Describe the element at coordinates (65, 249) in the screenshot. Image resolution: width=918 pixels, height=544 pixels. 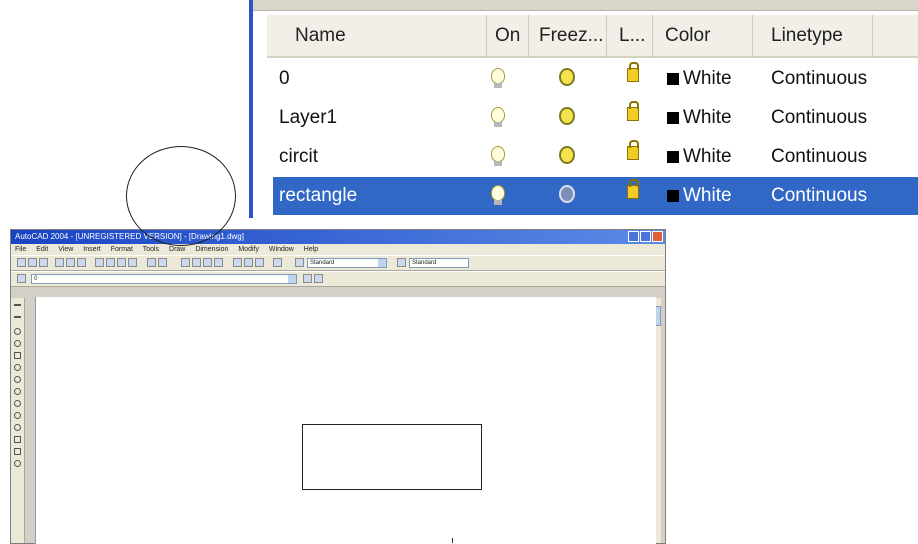
I see `menu-view: View` at that location.